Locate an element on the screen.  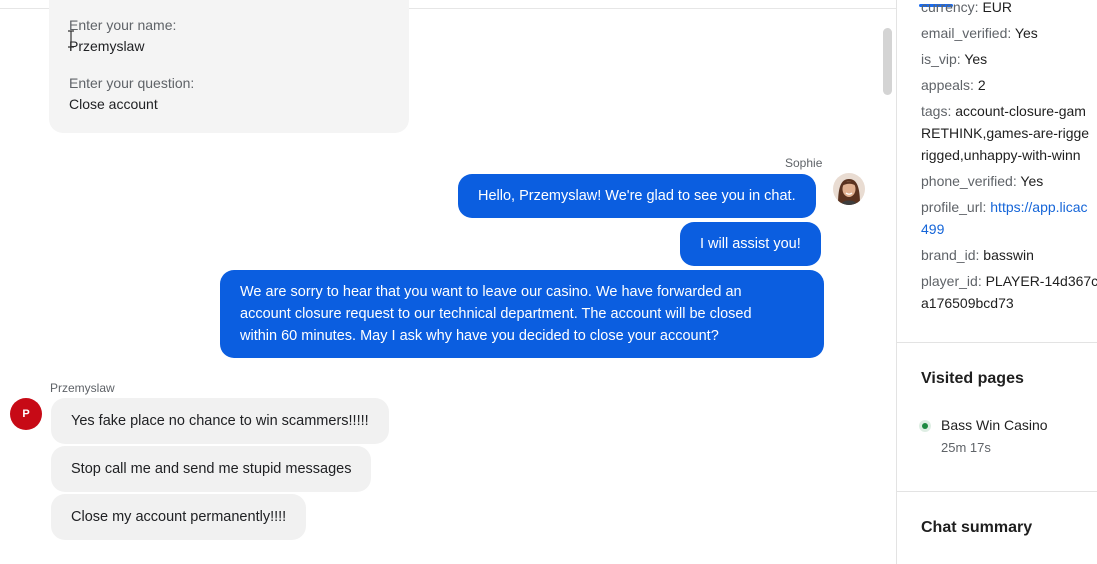
prop-key: email_verified: is located at coordinates (966, 33).